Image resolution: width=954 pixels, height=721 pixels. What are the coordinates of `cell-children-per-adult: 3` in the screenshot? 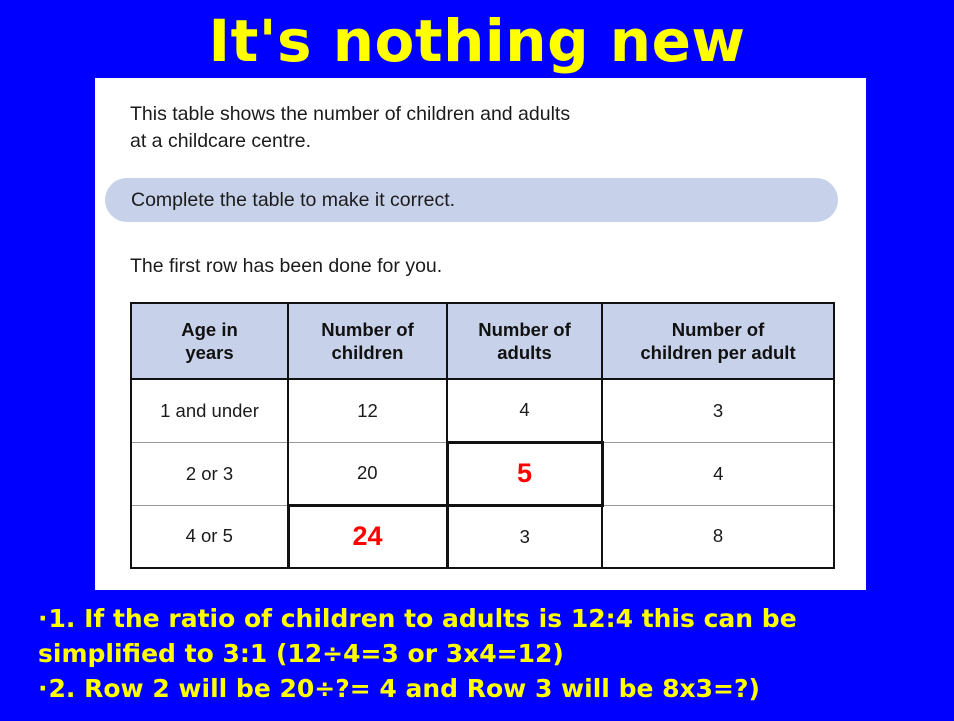 It's located at (718, 411).